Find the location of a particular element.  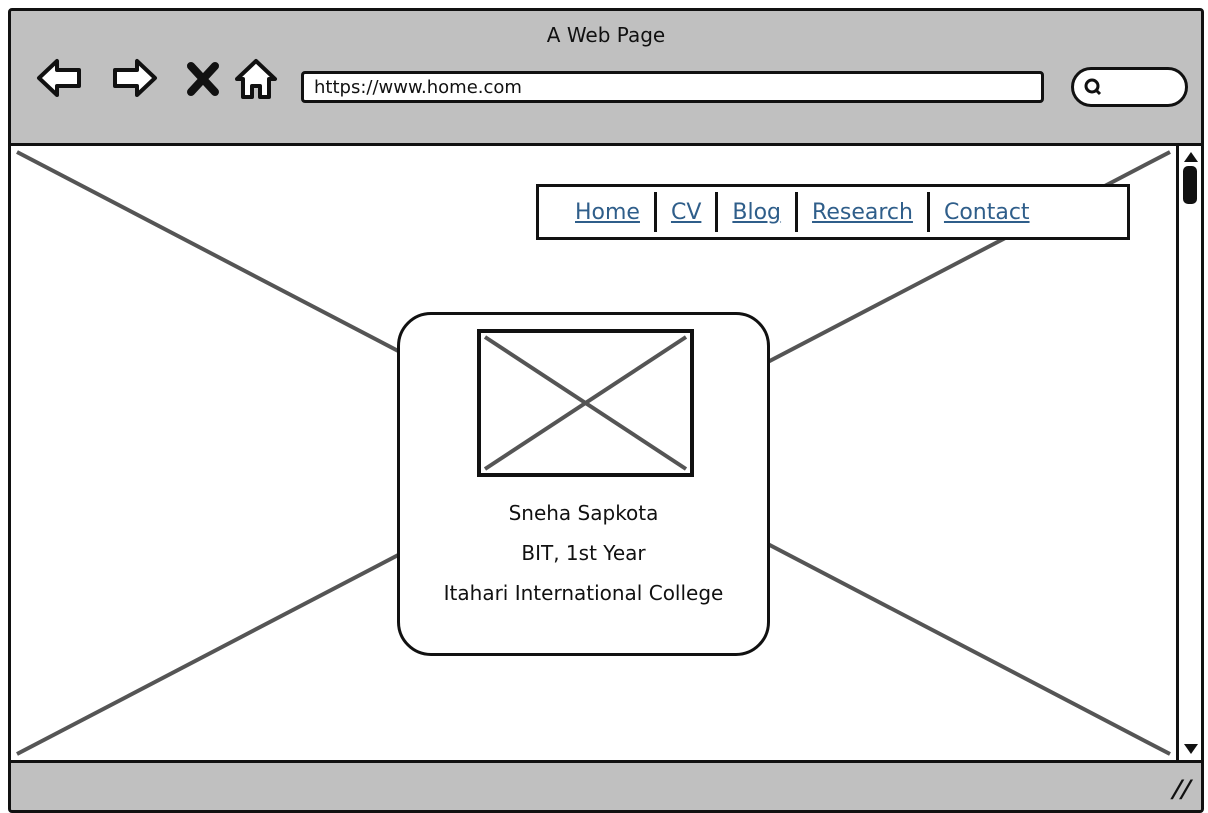

resize-grip-icon: // is located at coordinates (1182, 789).